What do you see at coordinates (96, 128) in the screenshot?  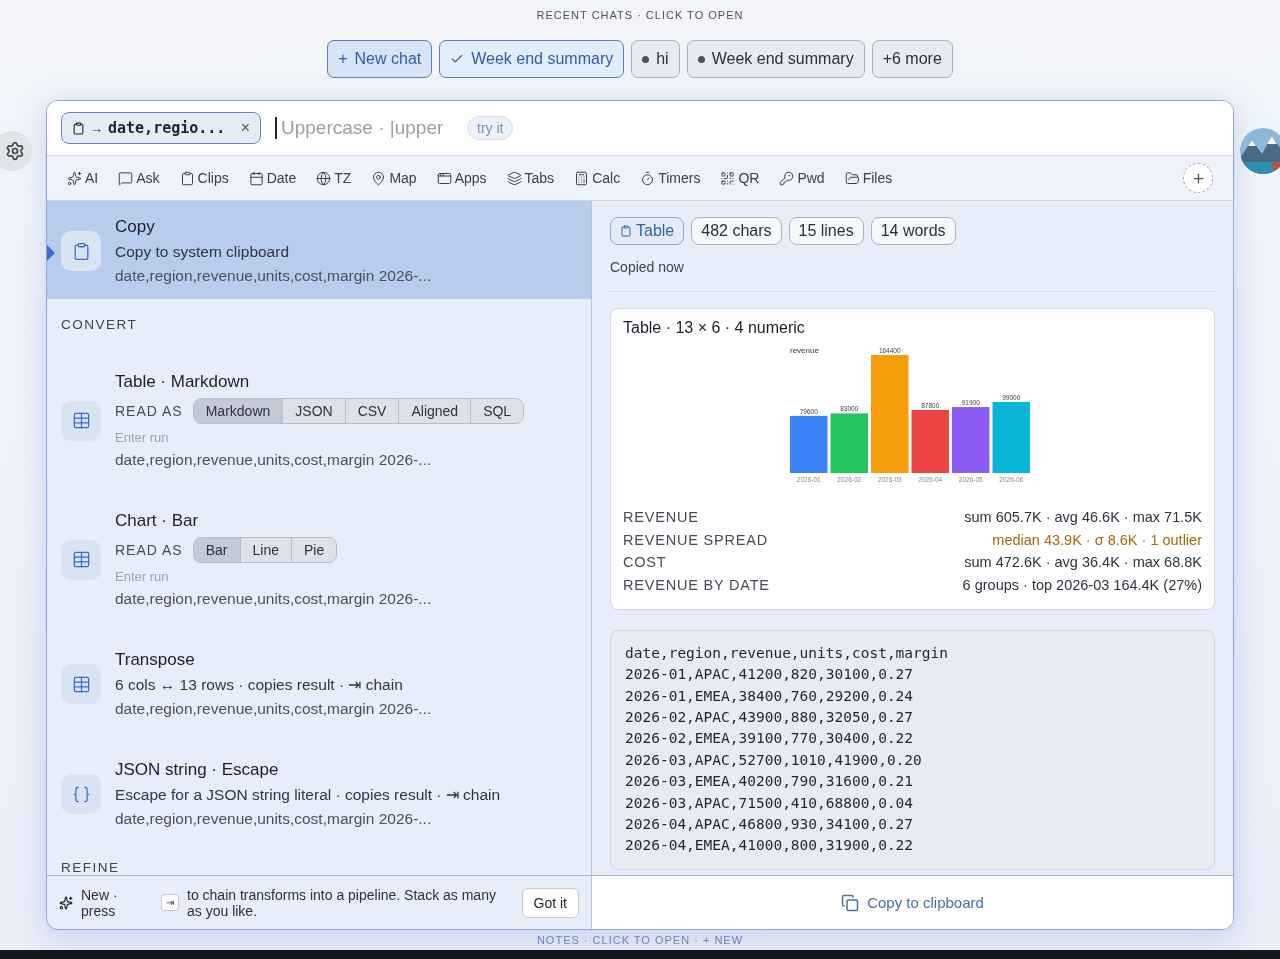 I see `arrow-glyph: →` at bounding box center [96, 128].